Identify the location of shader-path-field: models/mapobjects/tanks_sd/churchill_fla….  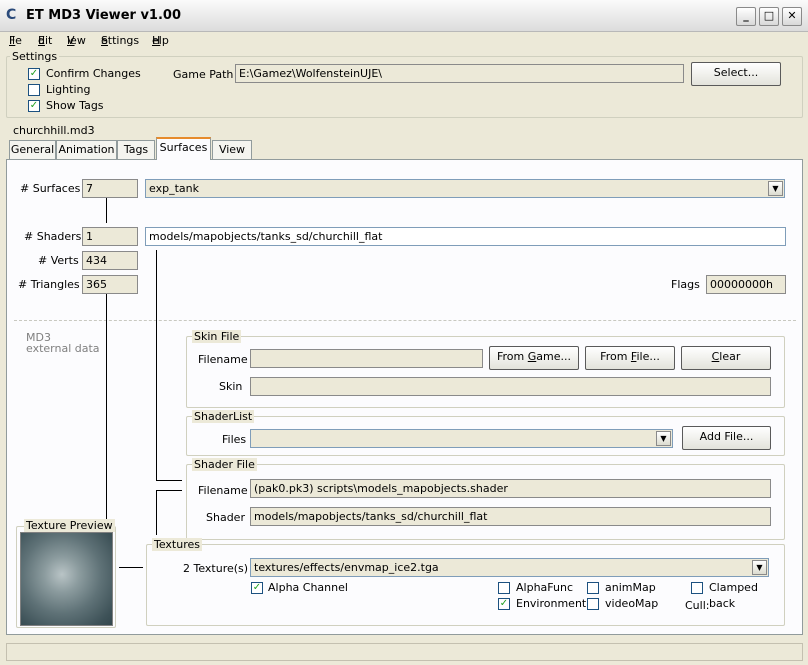
(465, 236).